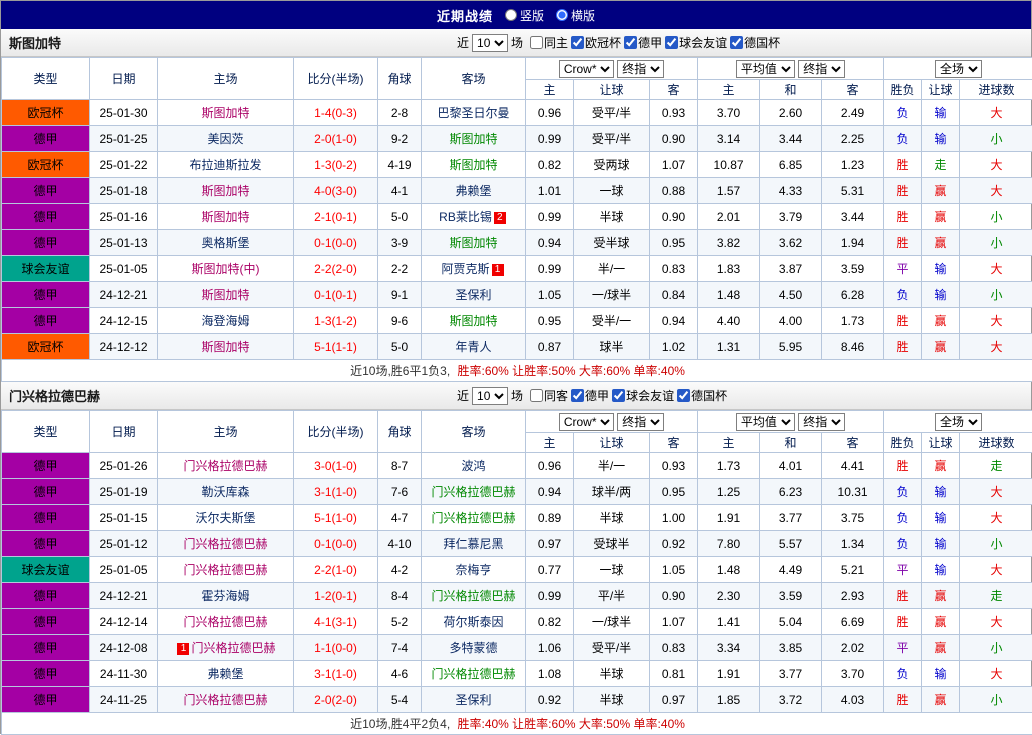 The width and height of the screenshot is (1032, 735). Describe the element at coordinates (603, 42) in the screenshot. I see `filter-option-label: 欧冠杯` at that location.